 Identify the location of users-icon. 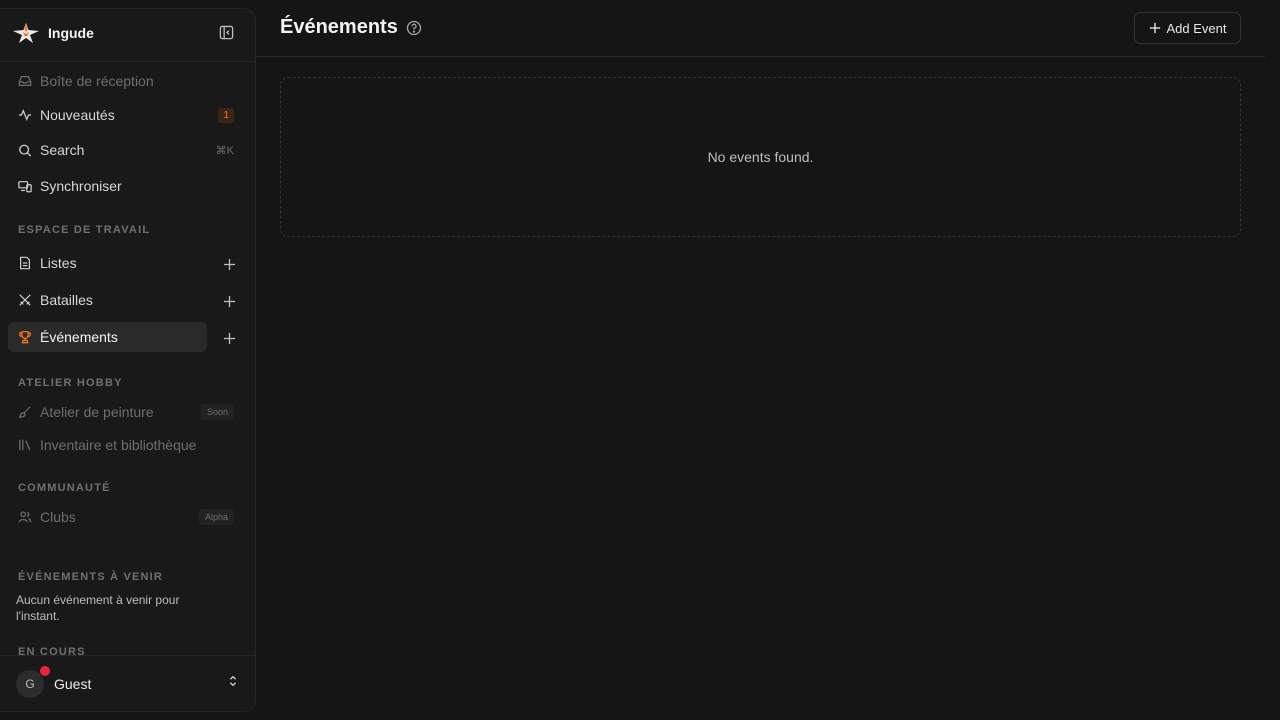
(25, 517).